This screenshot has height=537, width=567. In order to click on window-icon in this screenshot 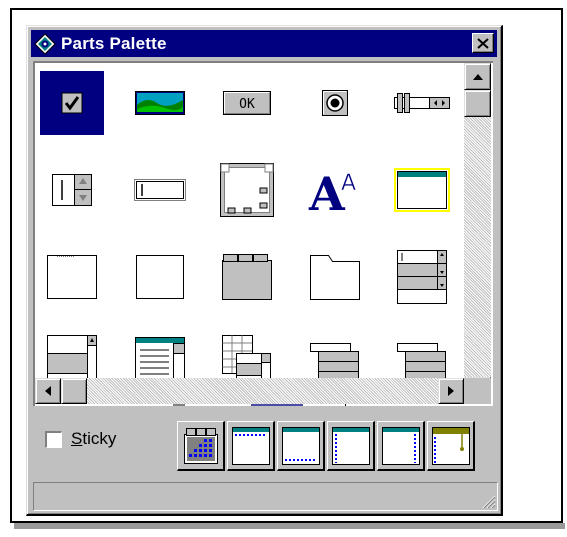, I will do `click(422, 190)`.